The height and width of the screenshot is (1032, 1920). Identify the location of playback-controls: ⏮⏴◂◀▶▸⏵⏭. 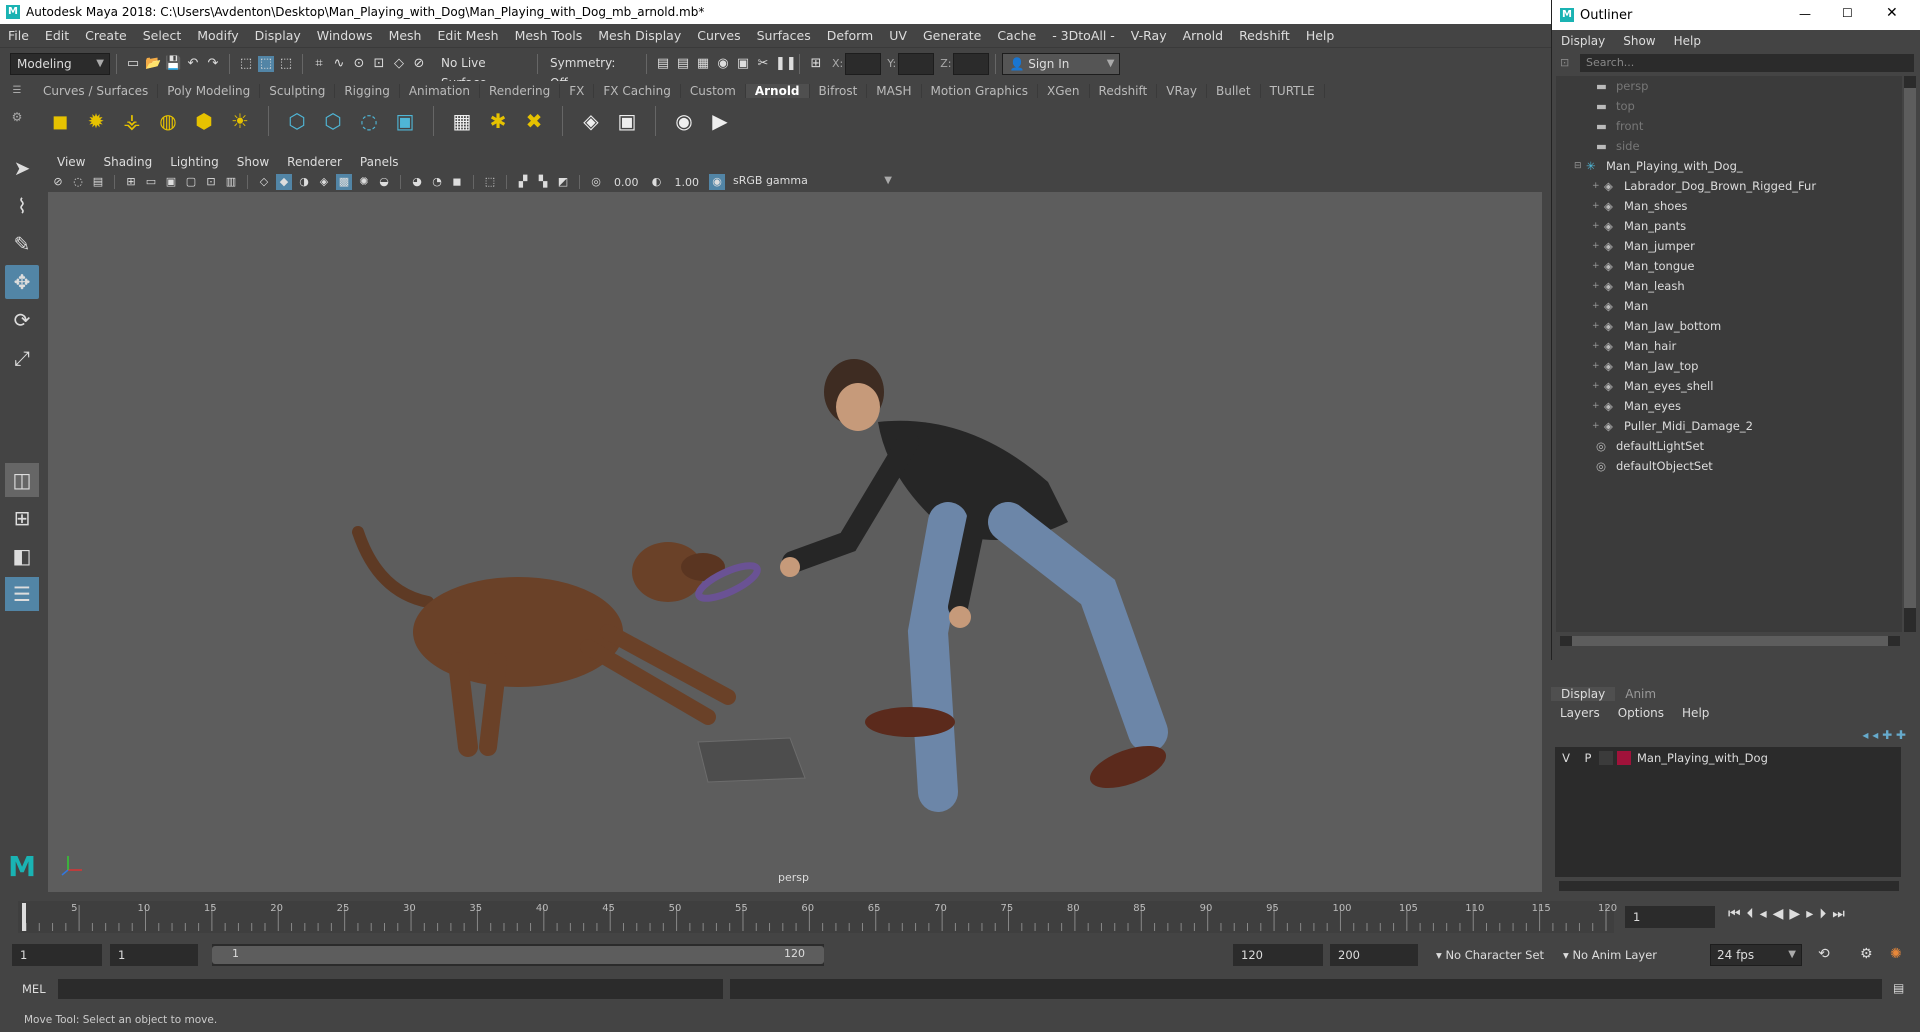
(1789, 914).